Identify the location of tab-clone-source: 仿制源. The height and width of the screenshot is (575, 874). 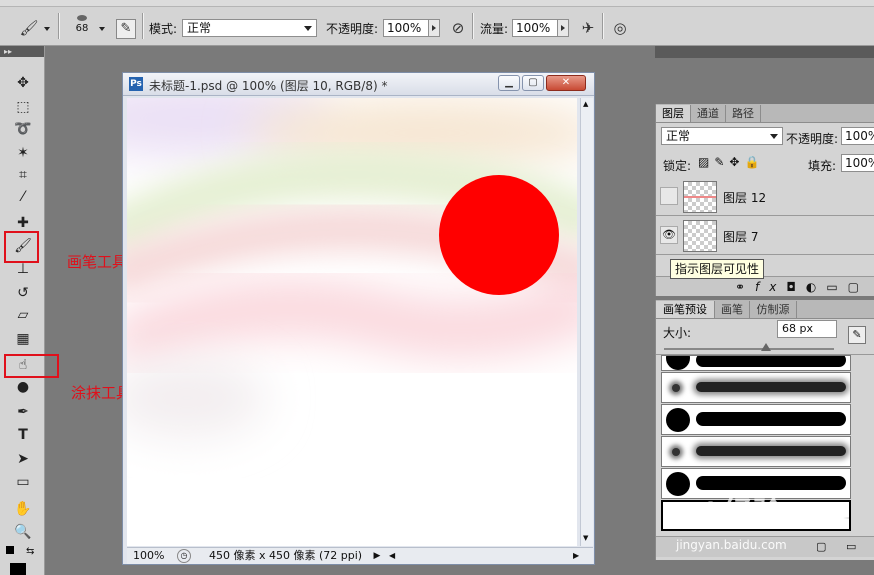
(773, 309).